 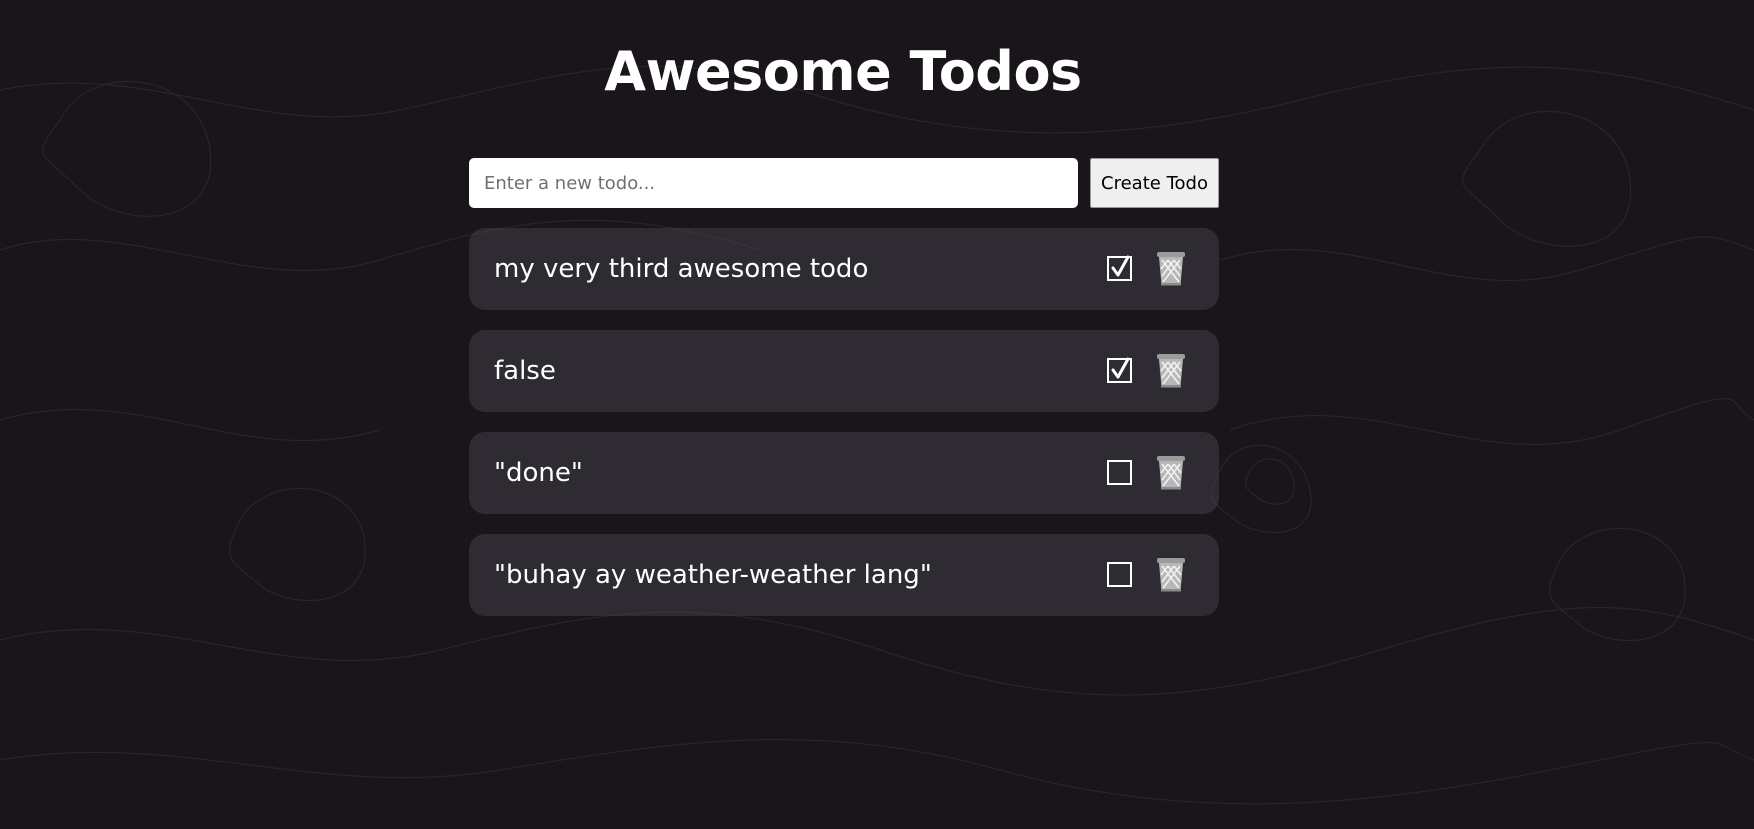 I want to click on new-todo-input, so click(x=773, y=183).